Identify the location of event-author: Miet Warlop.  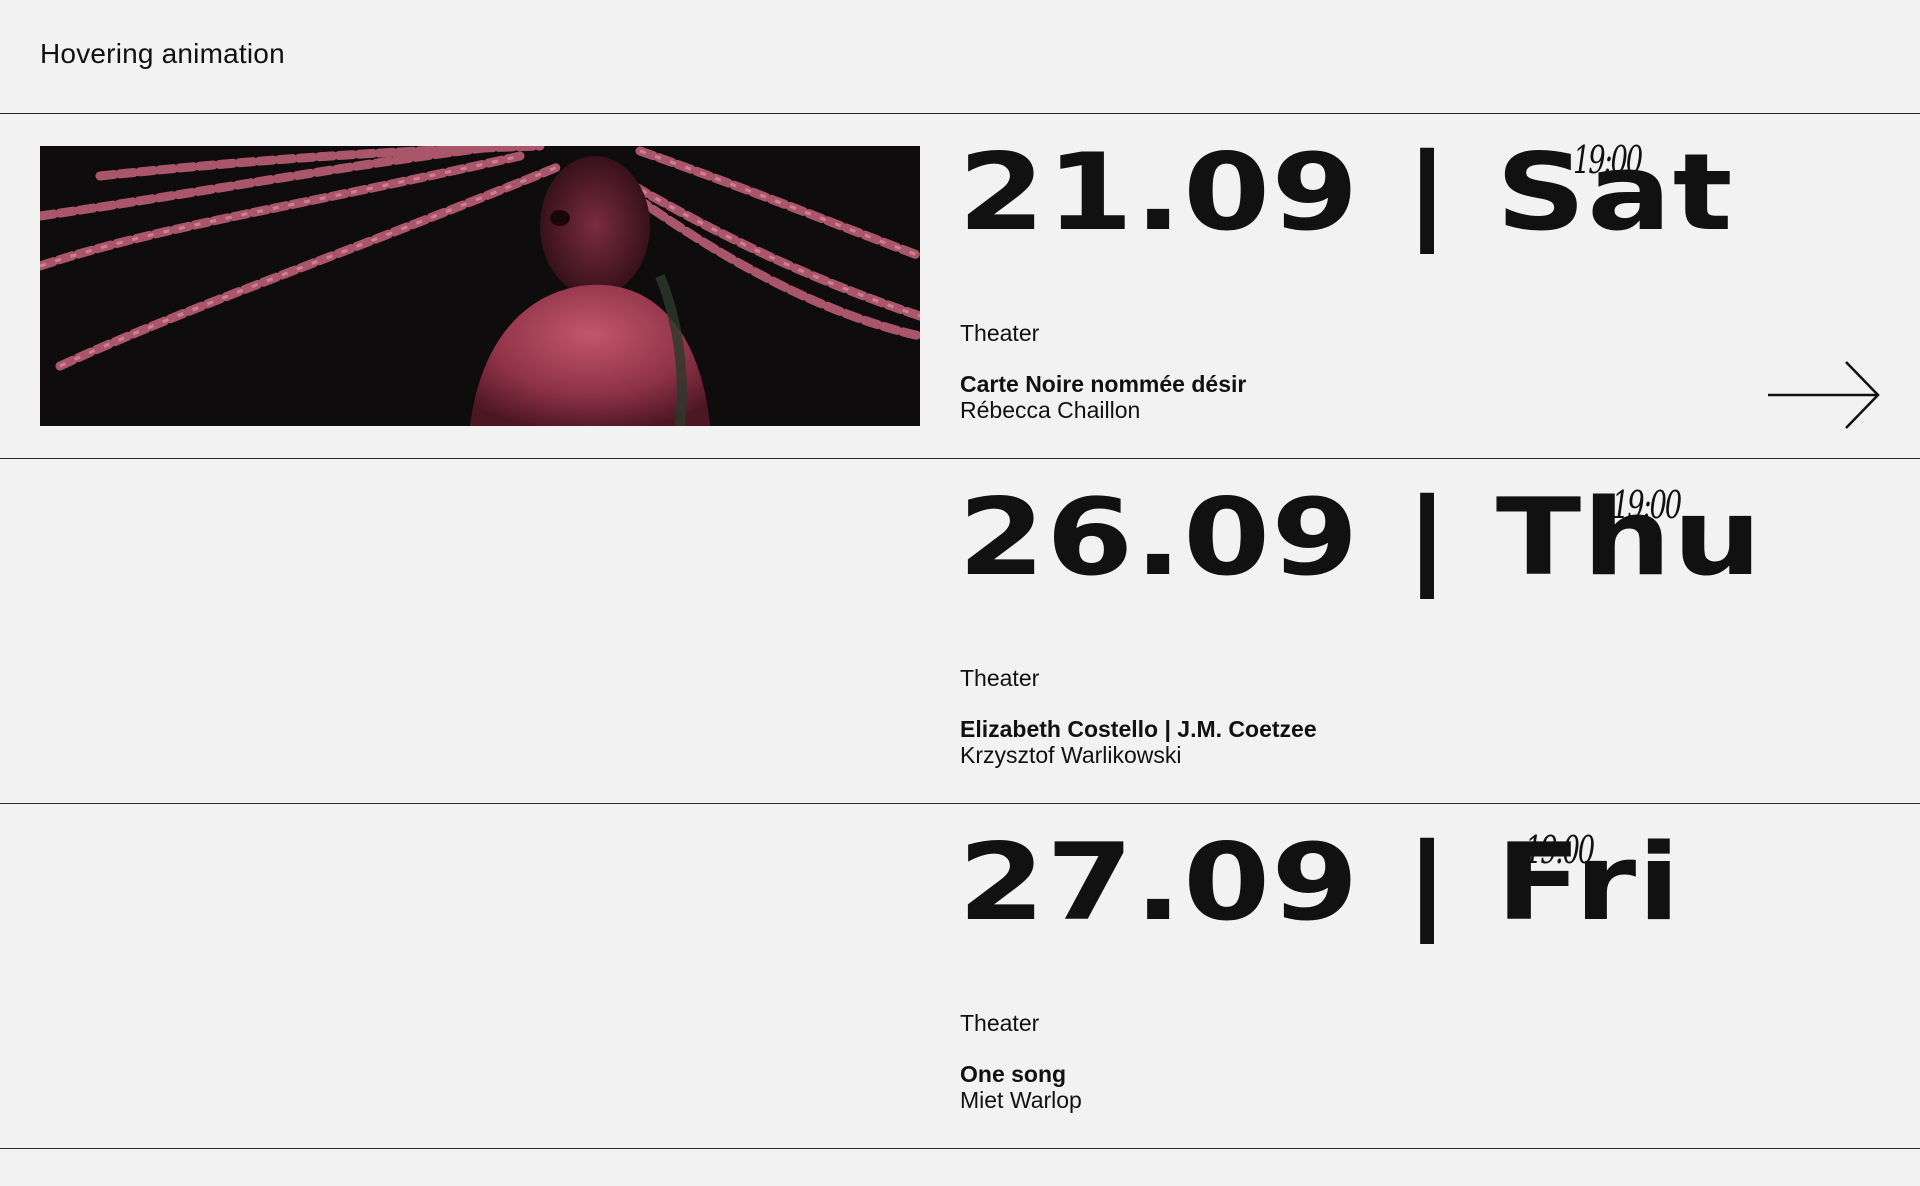
(1021, 1100).